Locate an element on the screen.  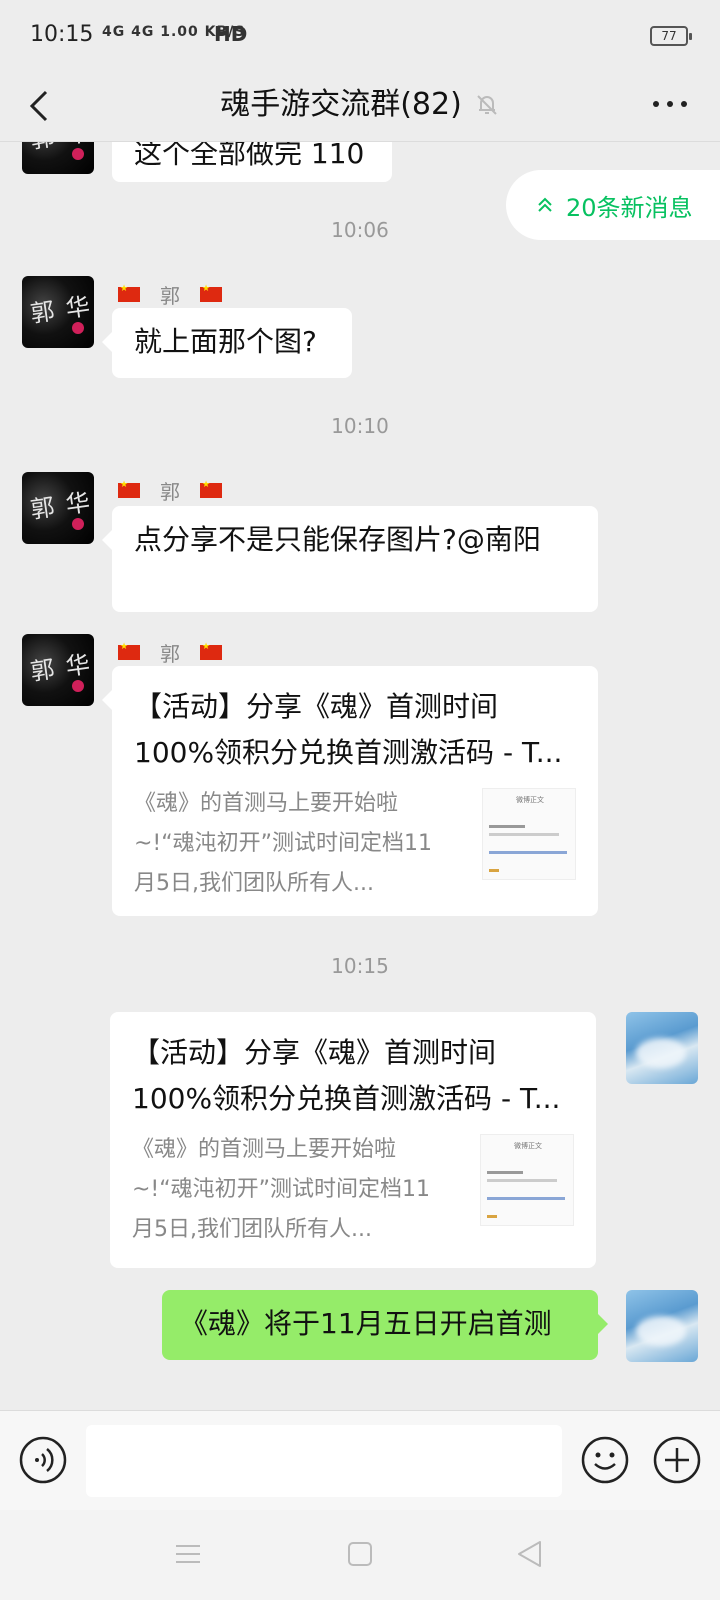
message-bubble: 就上面那个图? is located at coordinates (227, 343).